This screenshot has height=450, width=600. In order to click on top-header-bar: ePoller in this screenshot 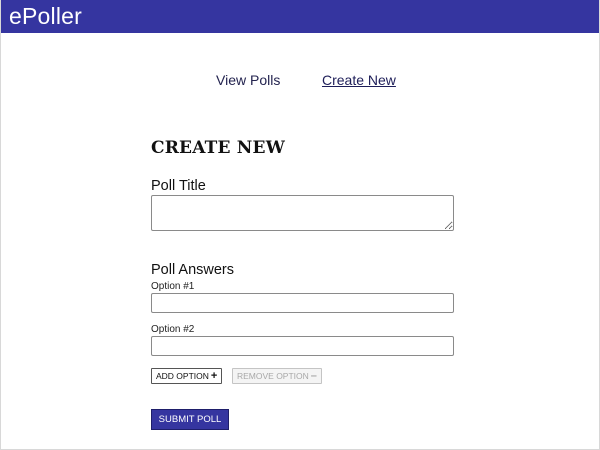, I will do `click(300, 16)`.